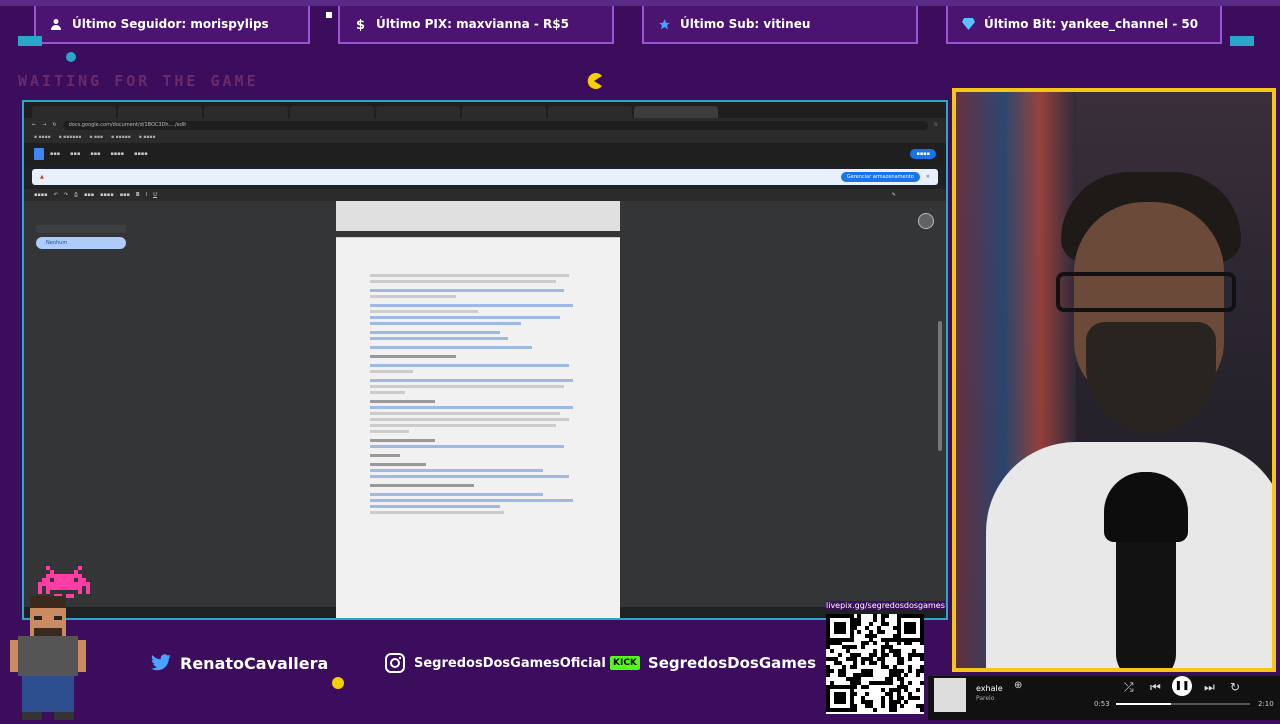  What do you see at coordinates (121, 137) in the screenshot?
I see `bookmark-item: ▪ ▪▪▪▪▪` at bounding box center [121, 137].